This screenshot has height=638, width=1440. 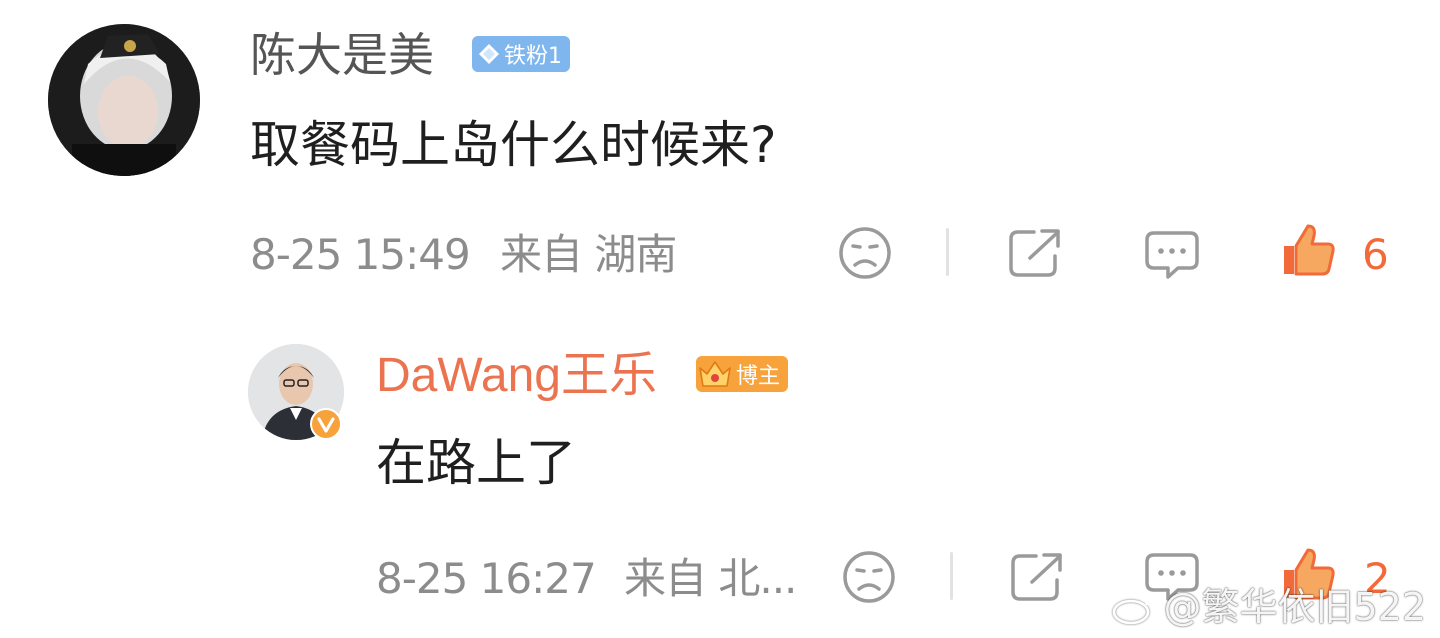 I want to click on like-thumb-icon, so click(x=1308, y=252).